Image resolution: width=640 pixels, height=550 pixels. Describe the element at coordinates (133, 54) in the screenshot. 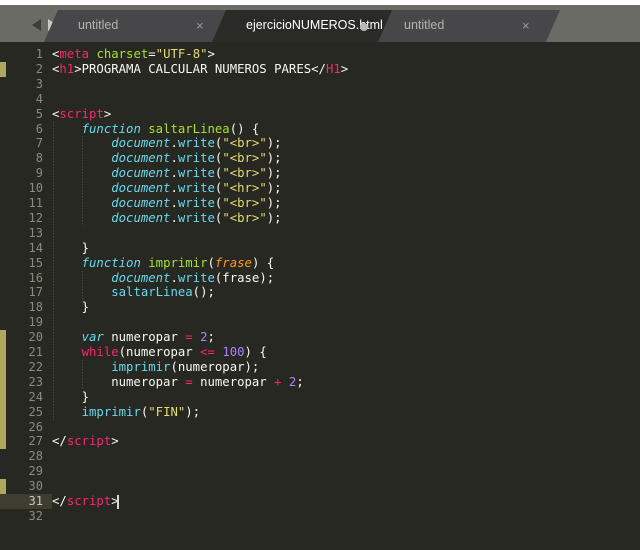

I see `code-line: <meta charset="UTF-8">` at that location.